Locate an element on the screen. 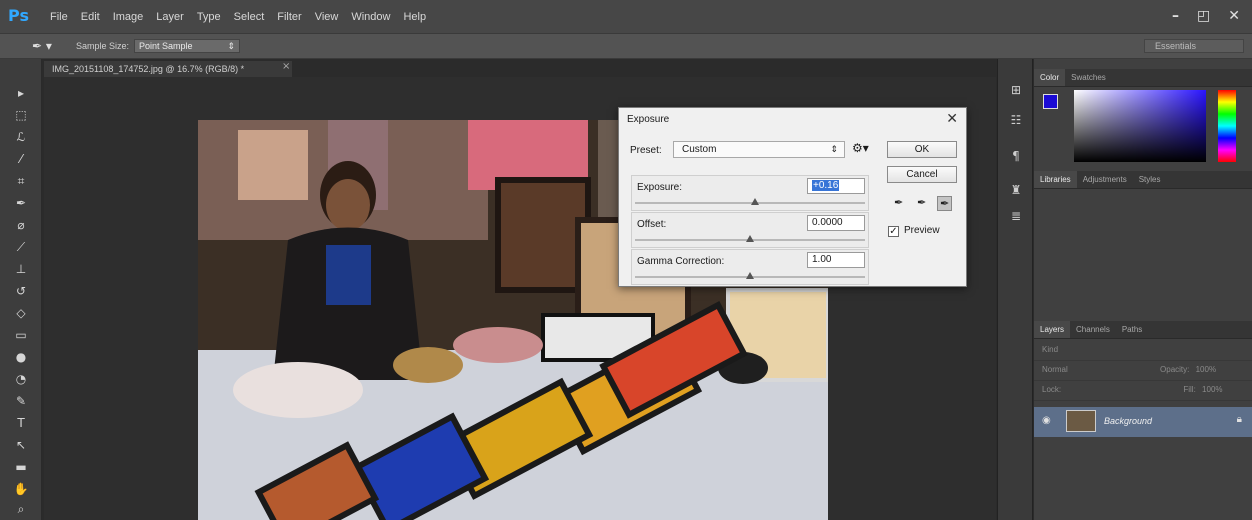 This screenshot has width=1252, height=520. foreground-color-swatch is located at coordinates (1050, 101).